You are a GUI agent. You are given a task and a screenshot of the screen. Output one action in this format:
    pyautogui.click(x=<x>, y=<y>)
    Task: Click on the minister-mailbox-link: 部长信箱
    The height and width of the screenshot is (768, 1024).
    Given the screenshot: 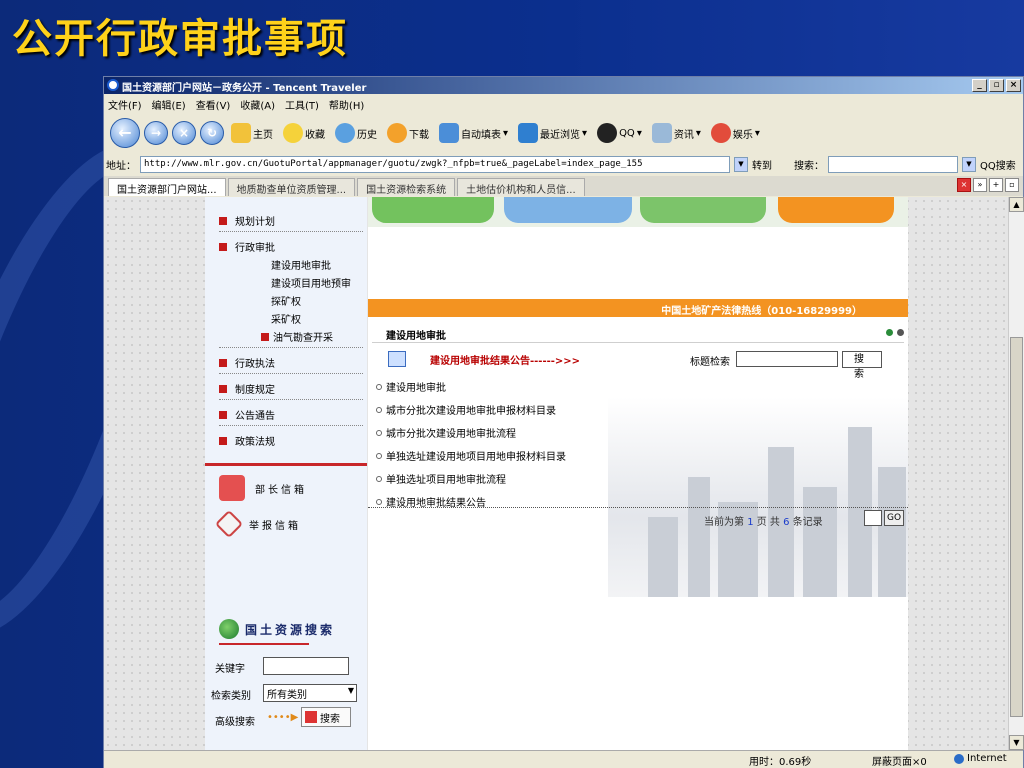 What is the action you would take?
    pyautogui.click(x=284, y=488)
    